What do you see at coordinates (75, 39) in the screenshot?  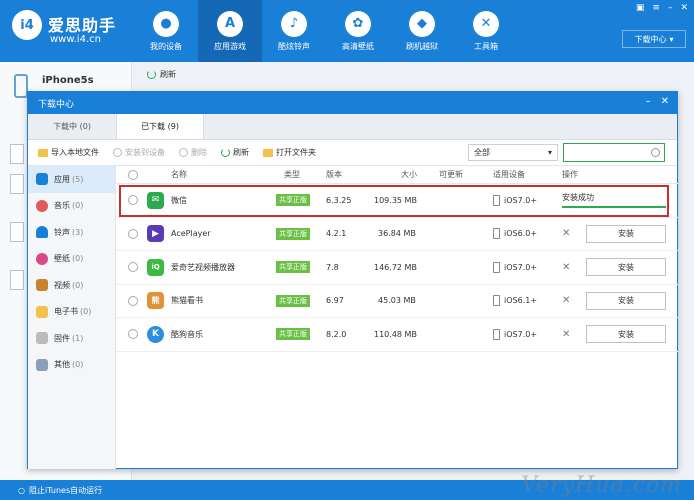 I see `brand-url: www.i4.cn` at bounding box center [75, 39].